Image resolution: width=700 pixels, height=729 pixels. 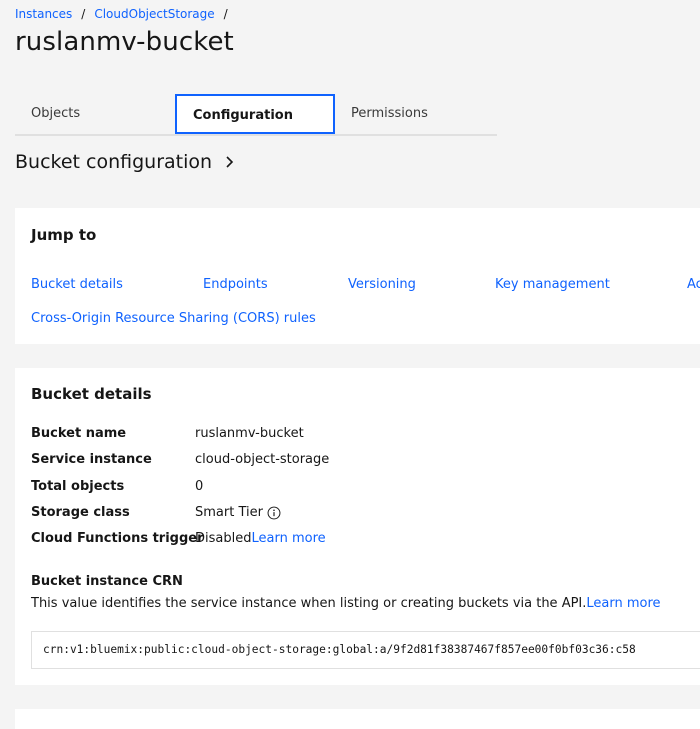 I want to click on detail-row-service-instance: Service instance cloud-object-storage, so click(x=180, y=459).